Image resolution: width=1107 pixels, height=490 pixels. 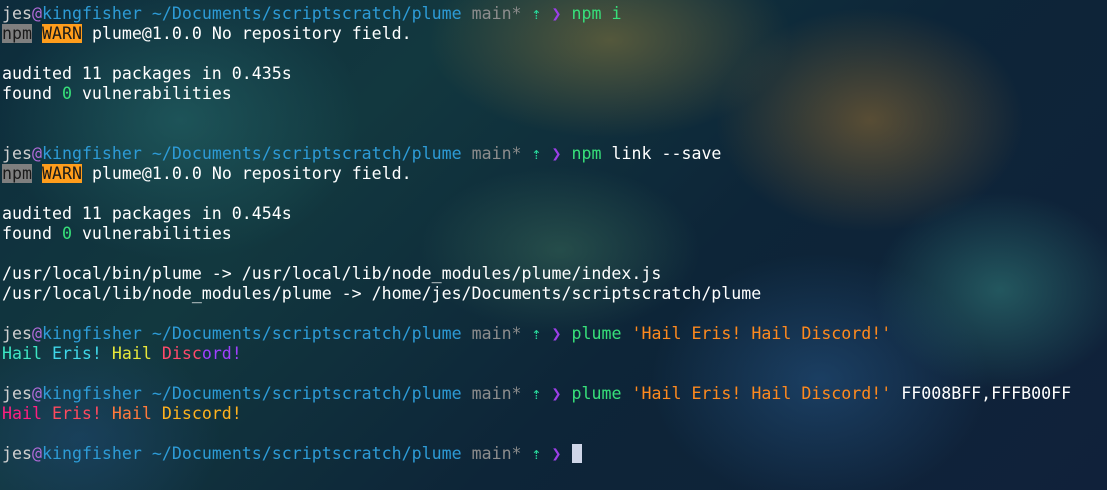 What do you see at coordinates (596, 13) in the screenshot?
I see `command-text: npm i` at bounding box center [596, 13].